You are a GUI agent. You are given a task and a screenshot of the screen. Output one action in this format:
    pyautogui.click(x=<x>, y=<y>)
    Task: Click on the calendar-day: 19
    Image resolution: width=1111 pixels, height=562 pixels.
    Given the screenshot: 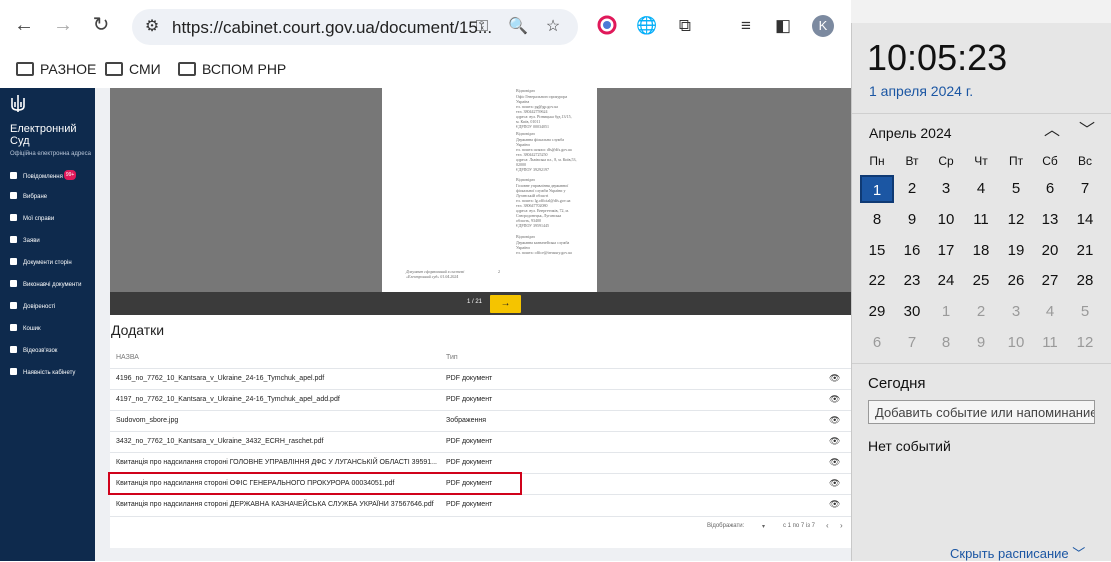 What is the action you would take?
    pyautogui.click(x=1016, y=251)
    